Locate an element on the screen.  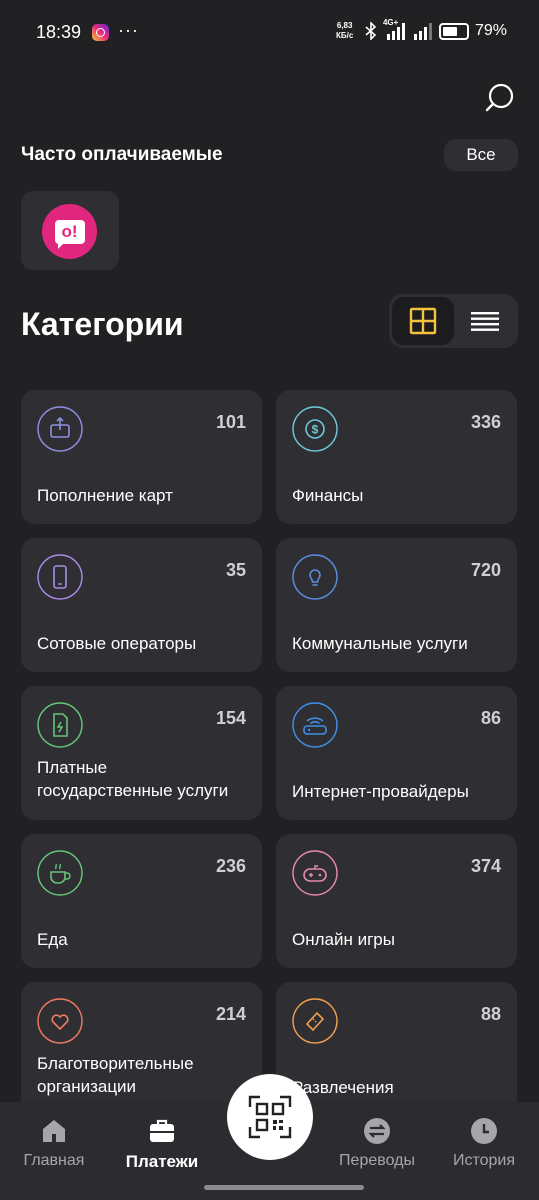
home-icon is located at coordinates (54, 1131).